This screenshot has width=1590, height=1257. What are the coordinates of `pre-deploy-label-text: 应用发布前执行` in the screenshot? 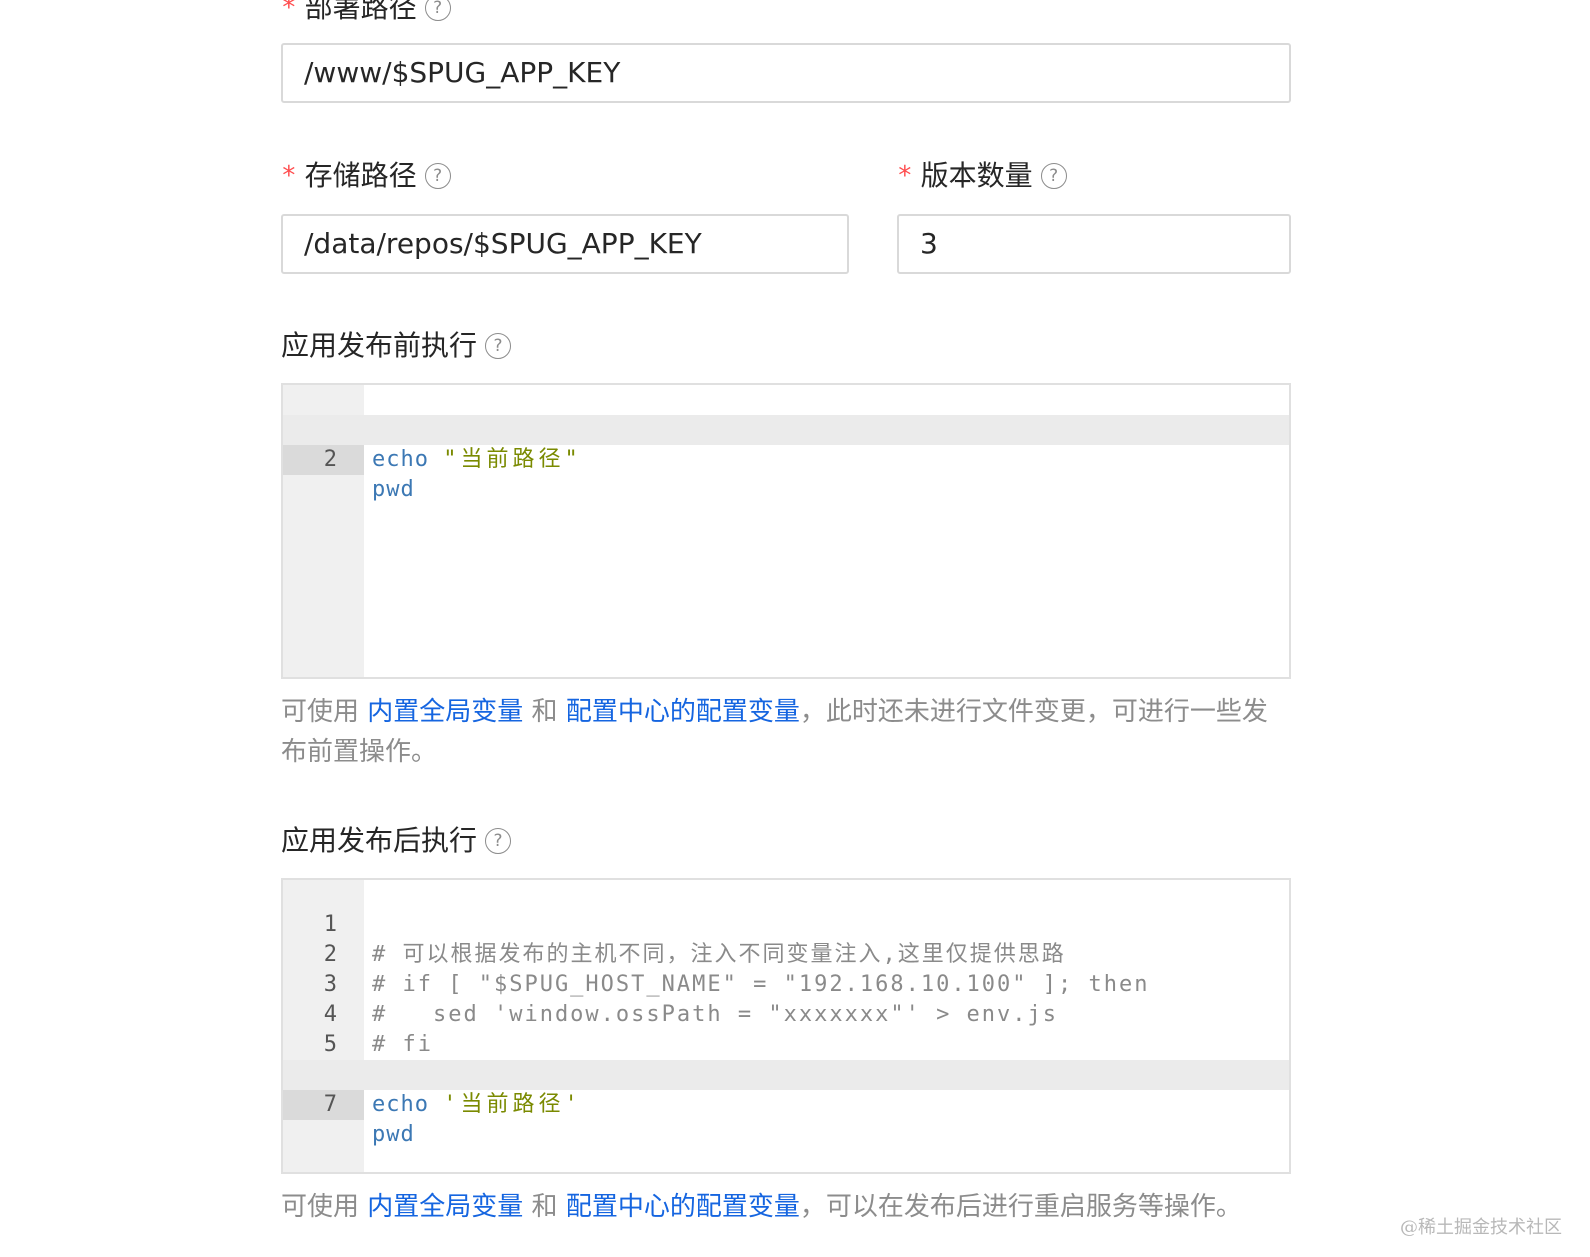 It's located at (379, 345).